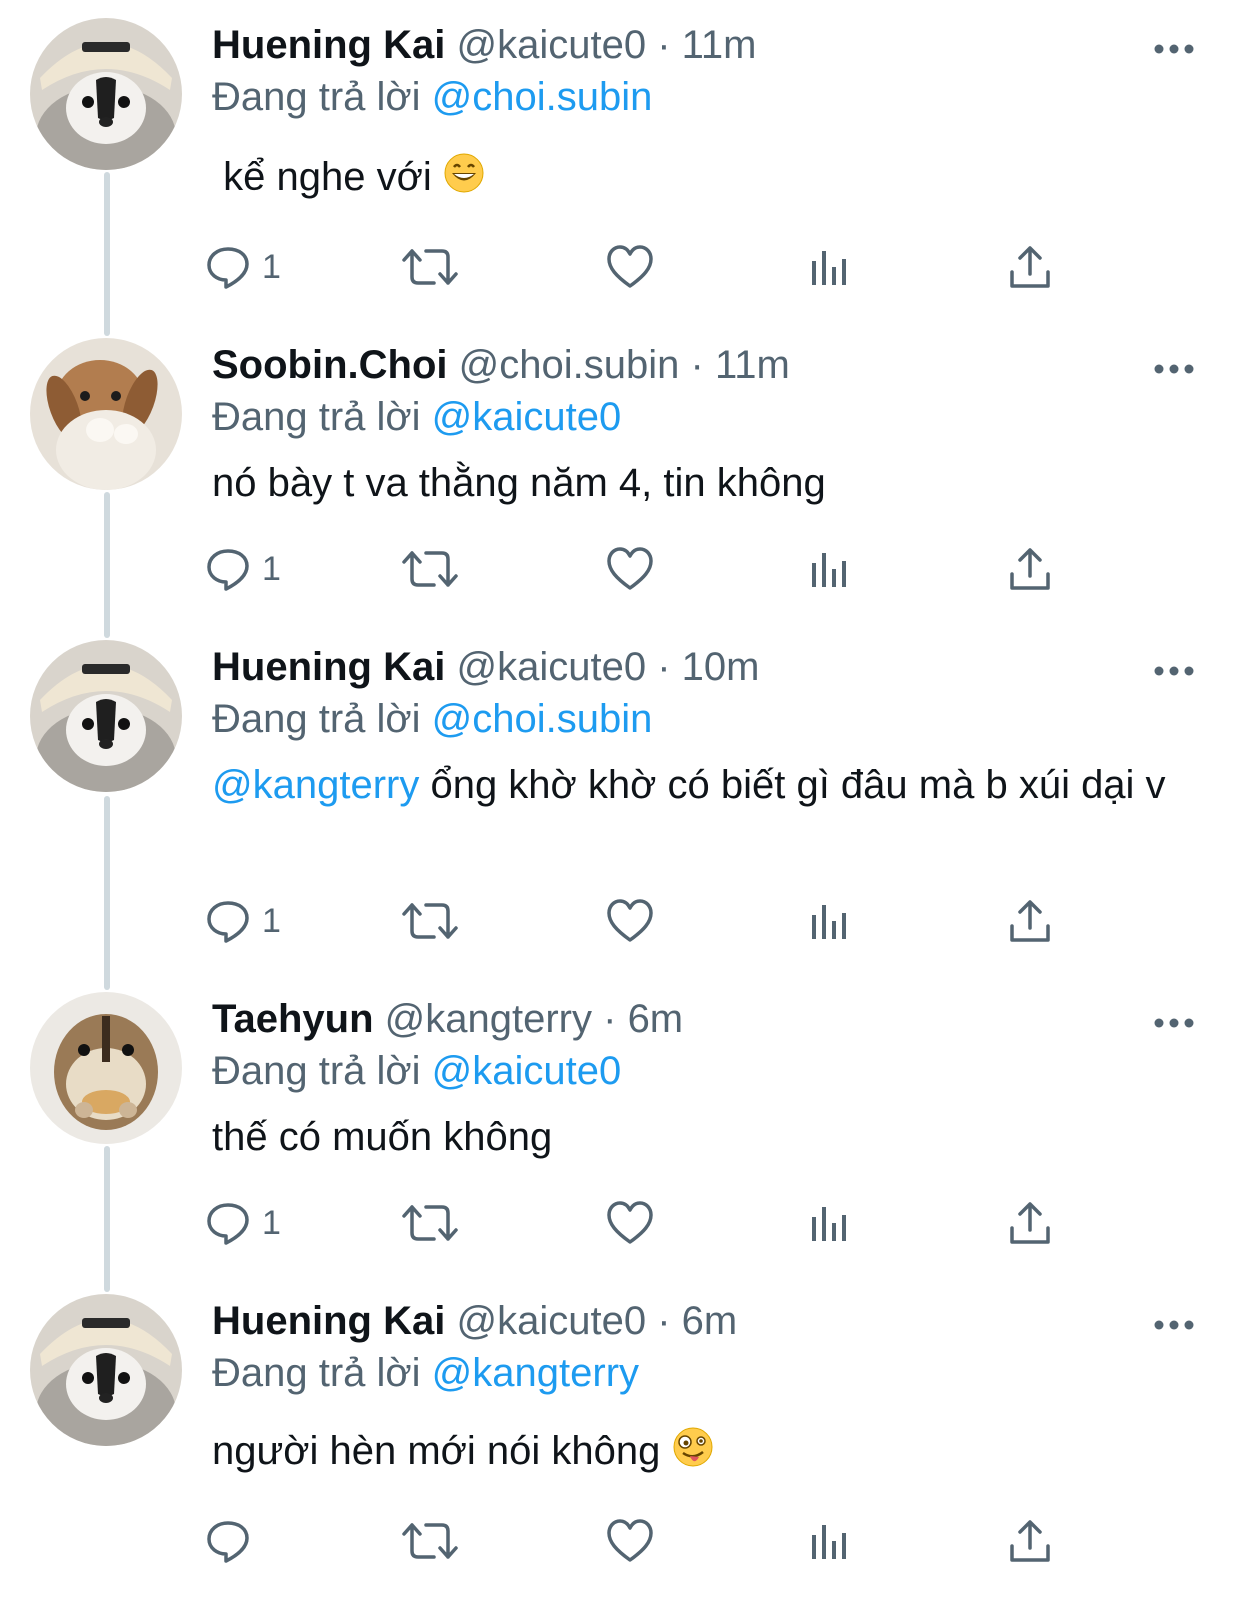 The height and width of the screenshot is (1618, 1242). Describe the element at coordinates (330, 365) in the screenshot. I see `display-name: Soobin.Choi` at that location.